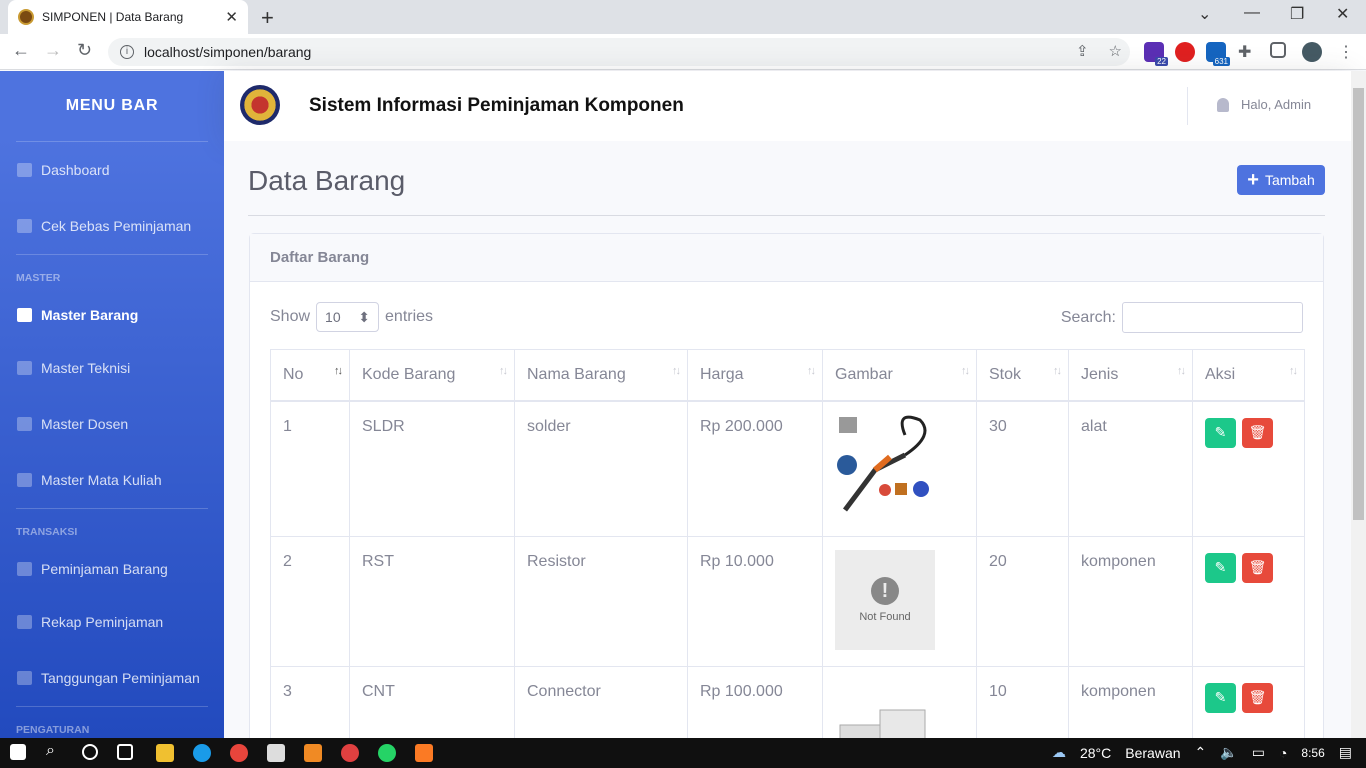  What do you see at coordinates (1278, 50) in the screenshot?
I see `side-panel-icon` at bounding box center [1278, 50].